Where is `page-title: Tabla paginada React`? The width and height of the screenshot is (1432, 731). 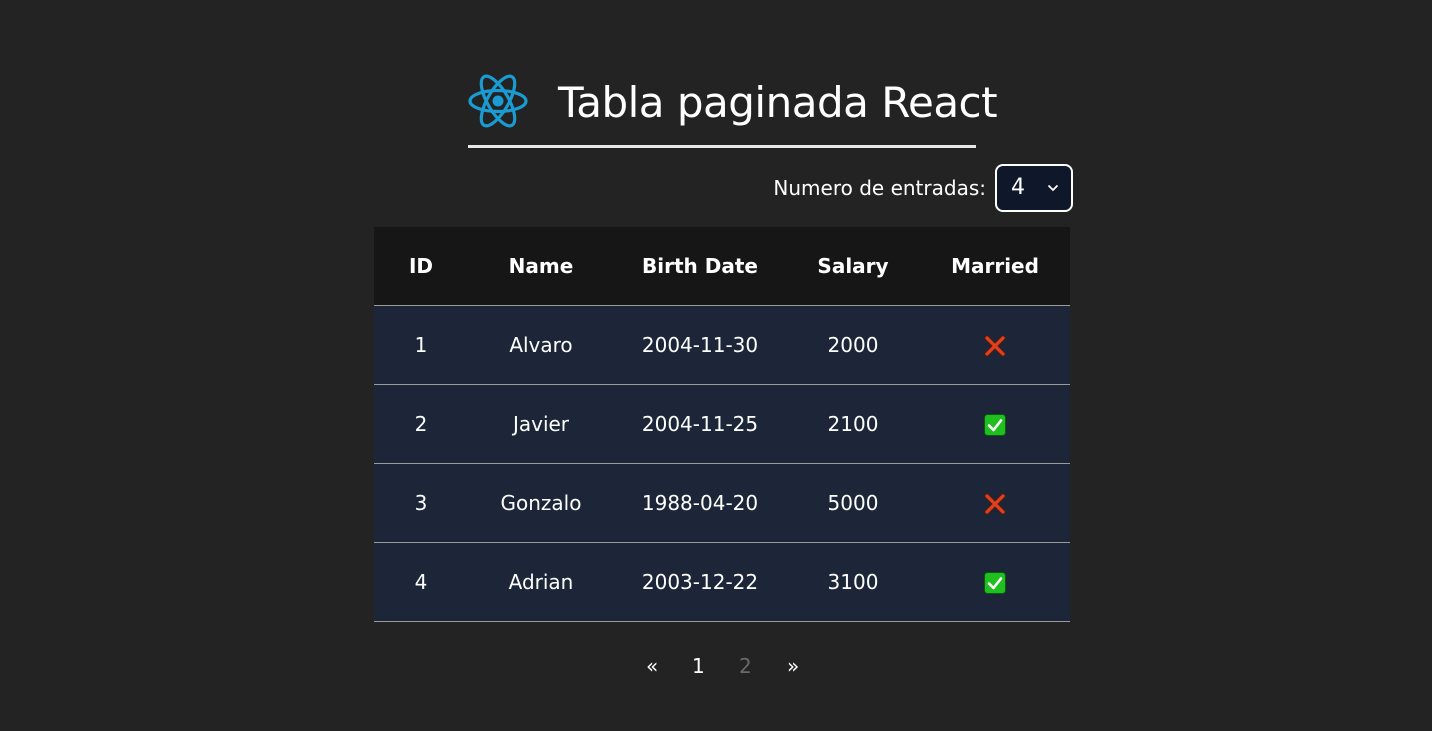 page-title: Tabla paginada React is located at coordinates (778, 102).